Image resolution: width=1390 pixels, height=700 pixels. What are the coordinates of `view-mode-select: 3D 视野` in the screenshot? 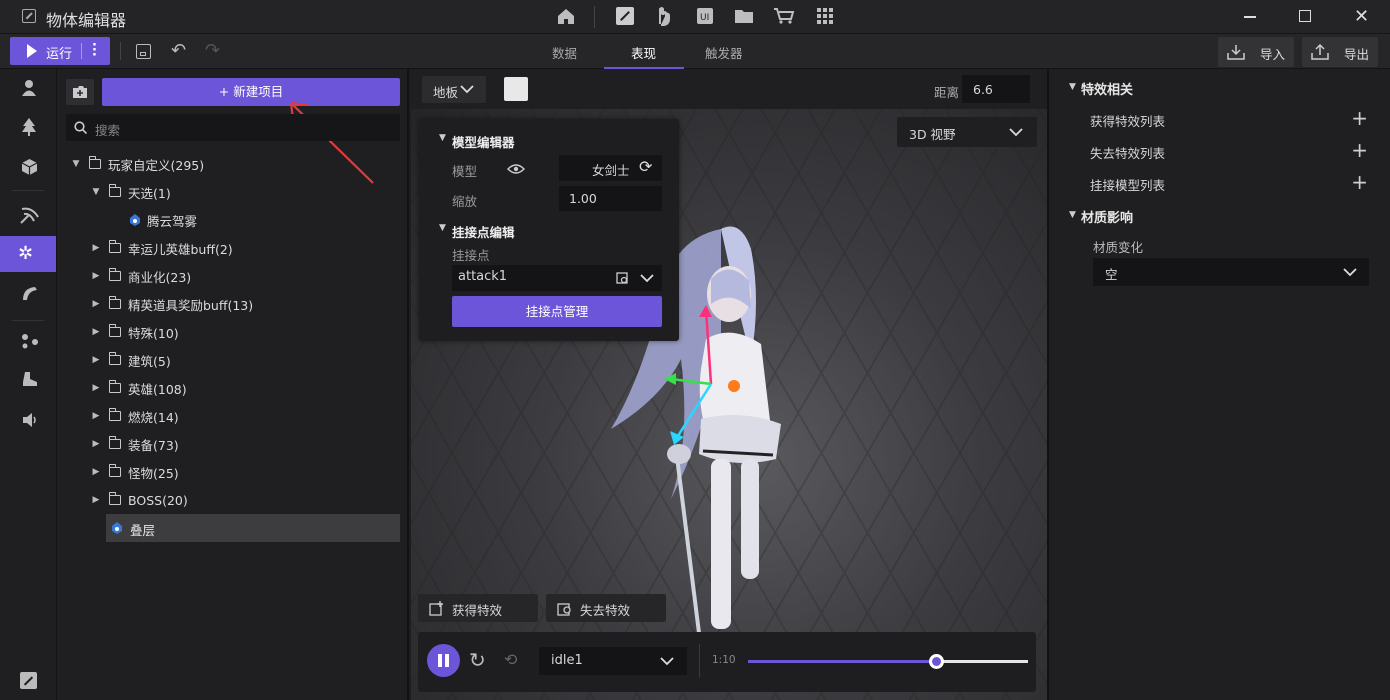 It's located at (967, 132).